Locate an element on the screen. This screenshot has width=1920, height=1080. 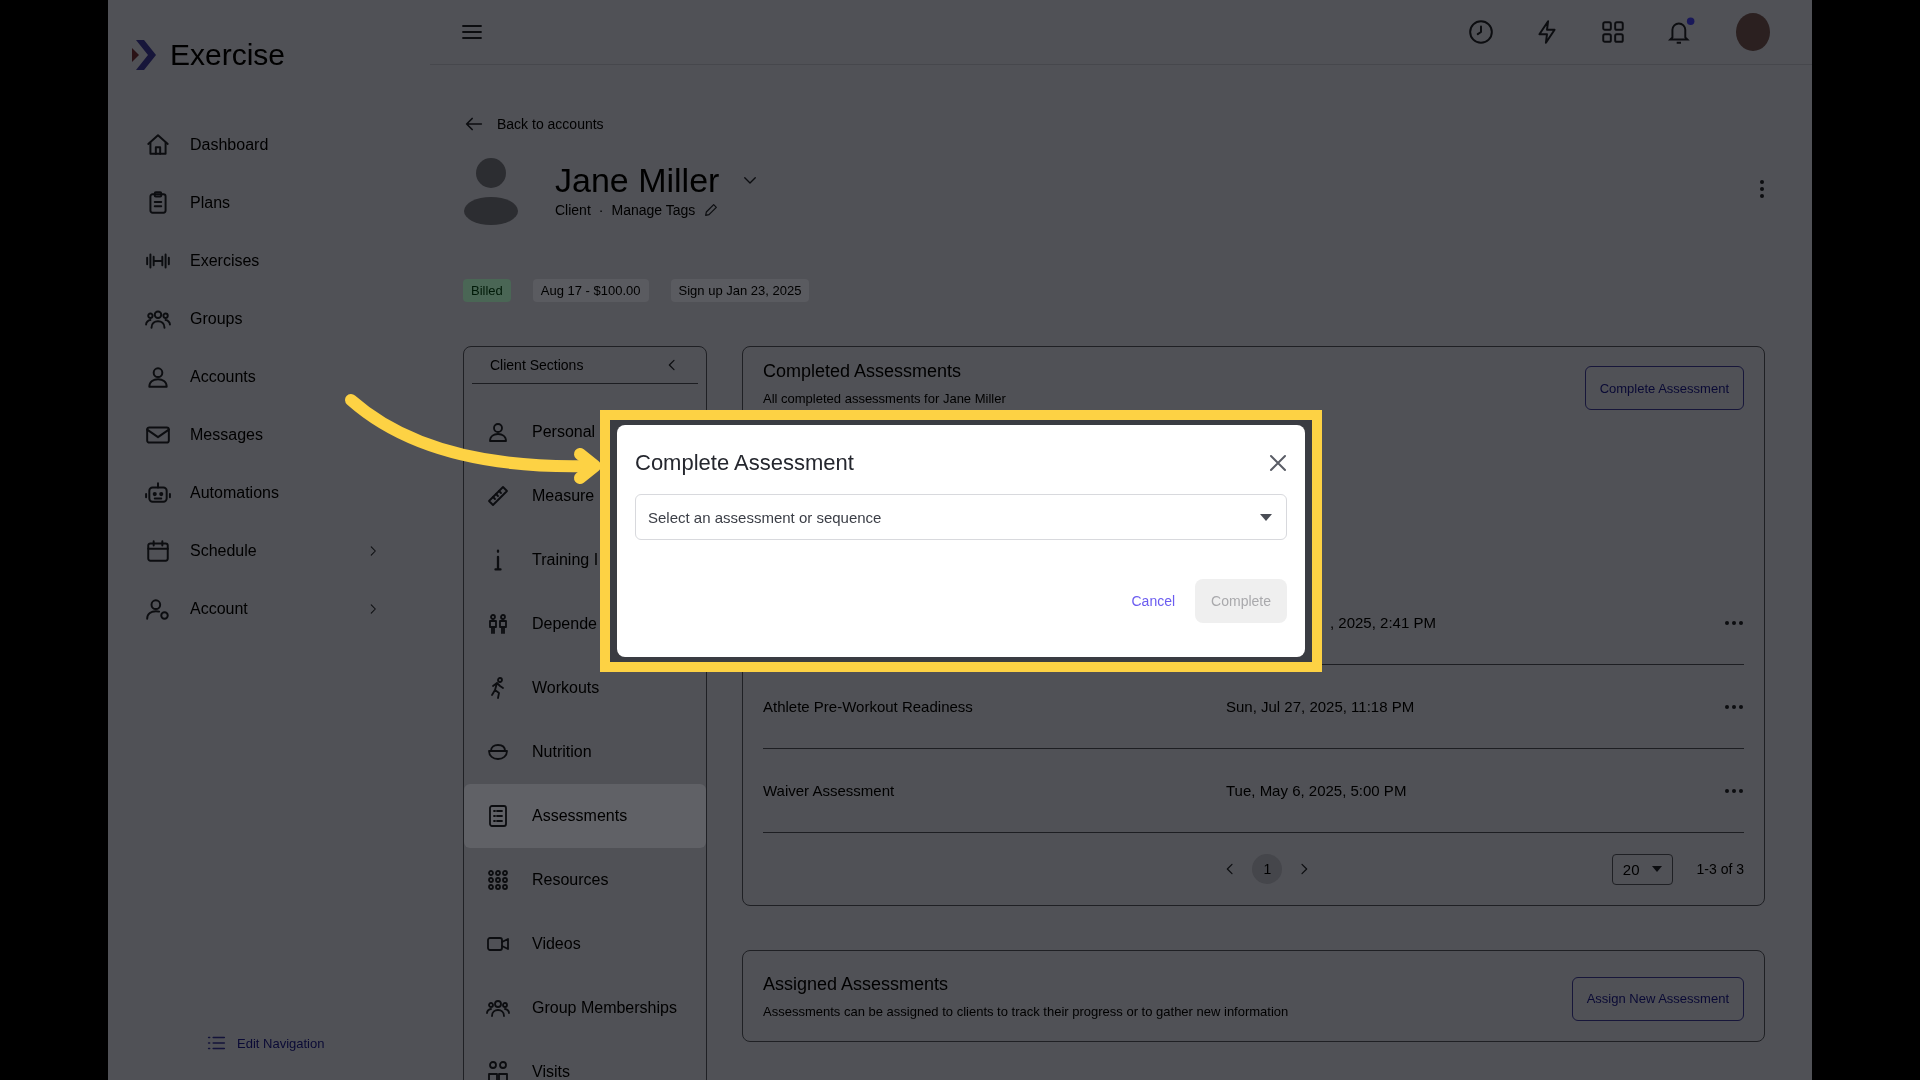
section-item: Nutrition is located at coordinates (585, 752).